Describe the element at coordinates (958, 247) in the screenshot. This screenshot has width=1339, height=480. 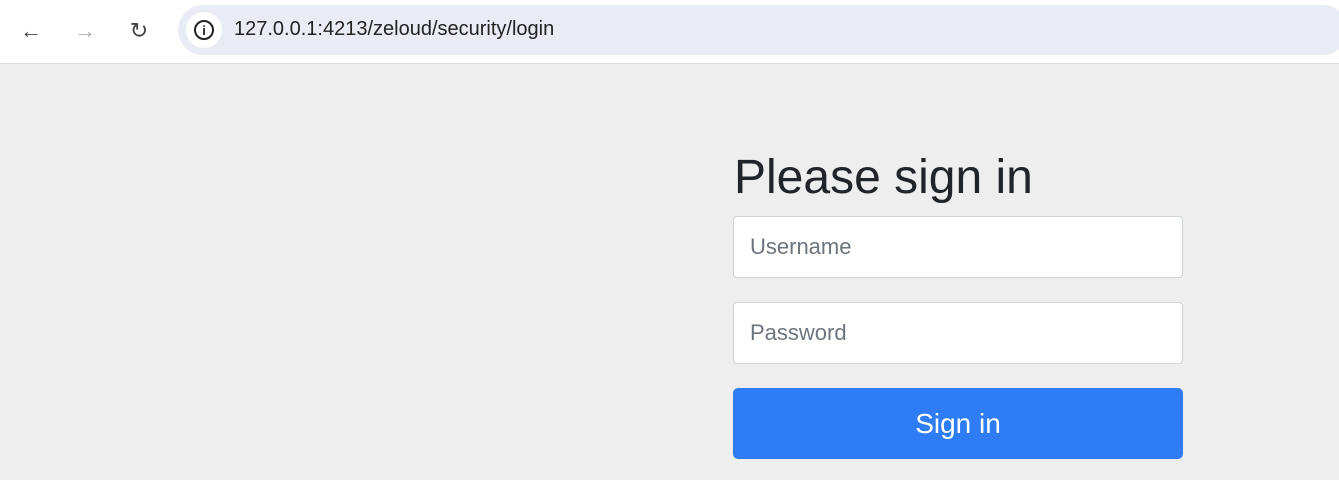
I see `username-input` at that location.